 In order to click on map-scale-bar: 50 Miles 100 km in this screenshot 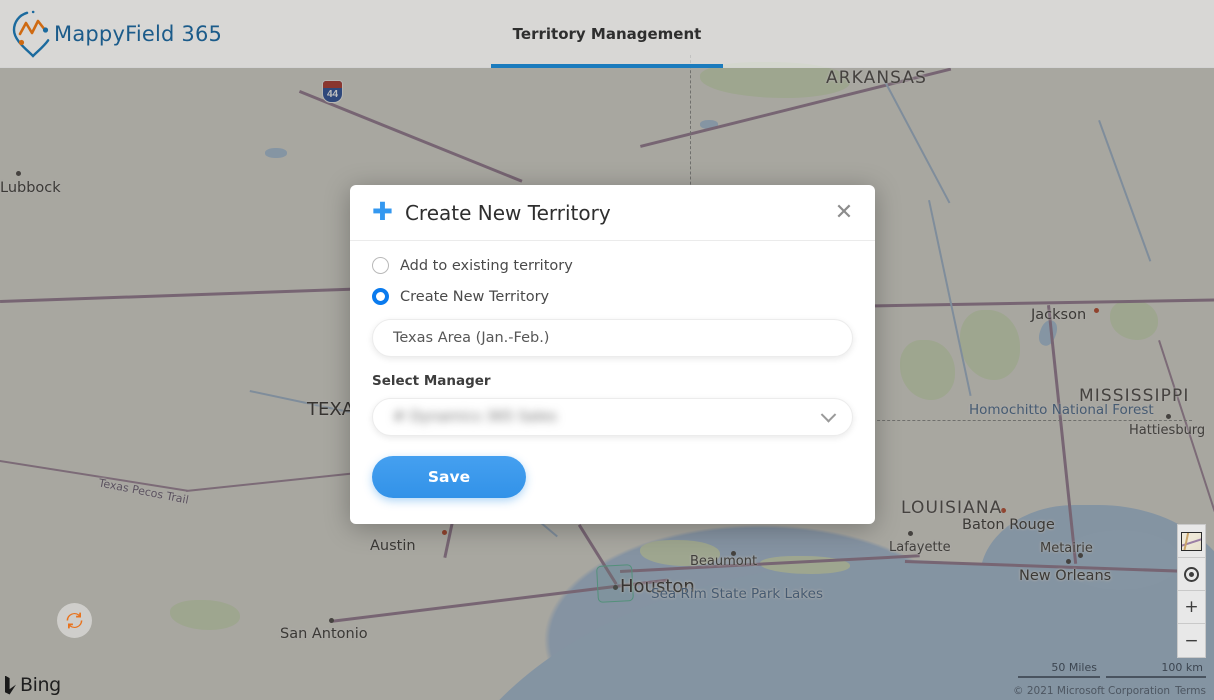, I will do `click(1112, 669)`.